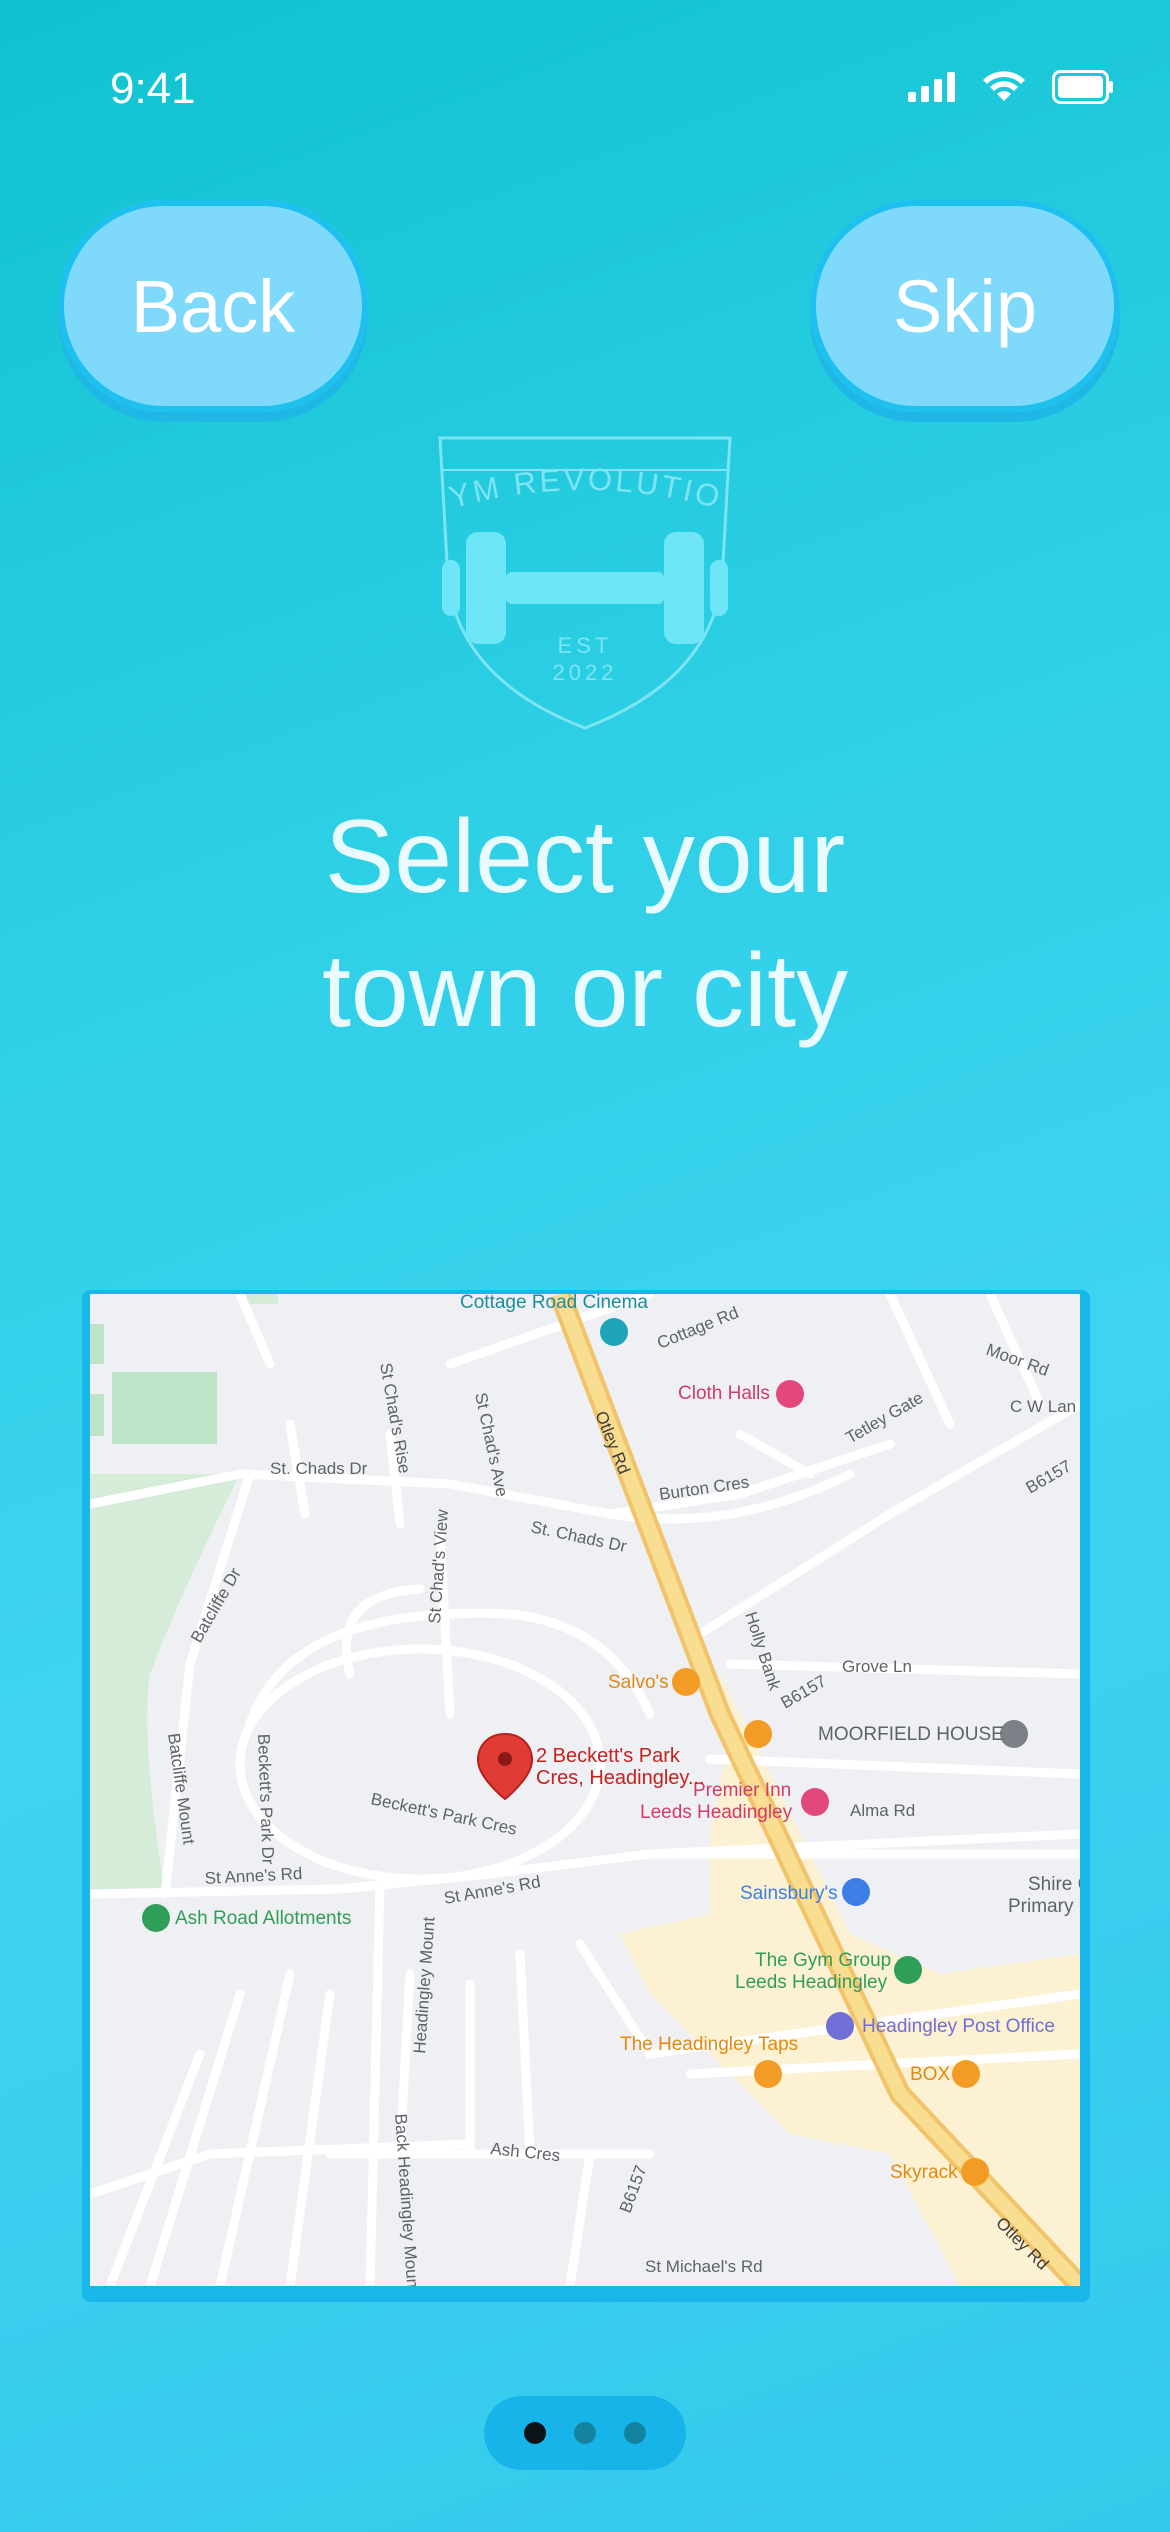 Image resolution: width=1170 pixels, height=2532 pixels. What do you see at coordinates (608, 1756) in the screenshot?
I see `selected-place-line-1: 2 Beckett's Park` at bounding box center [608, 1756].